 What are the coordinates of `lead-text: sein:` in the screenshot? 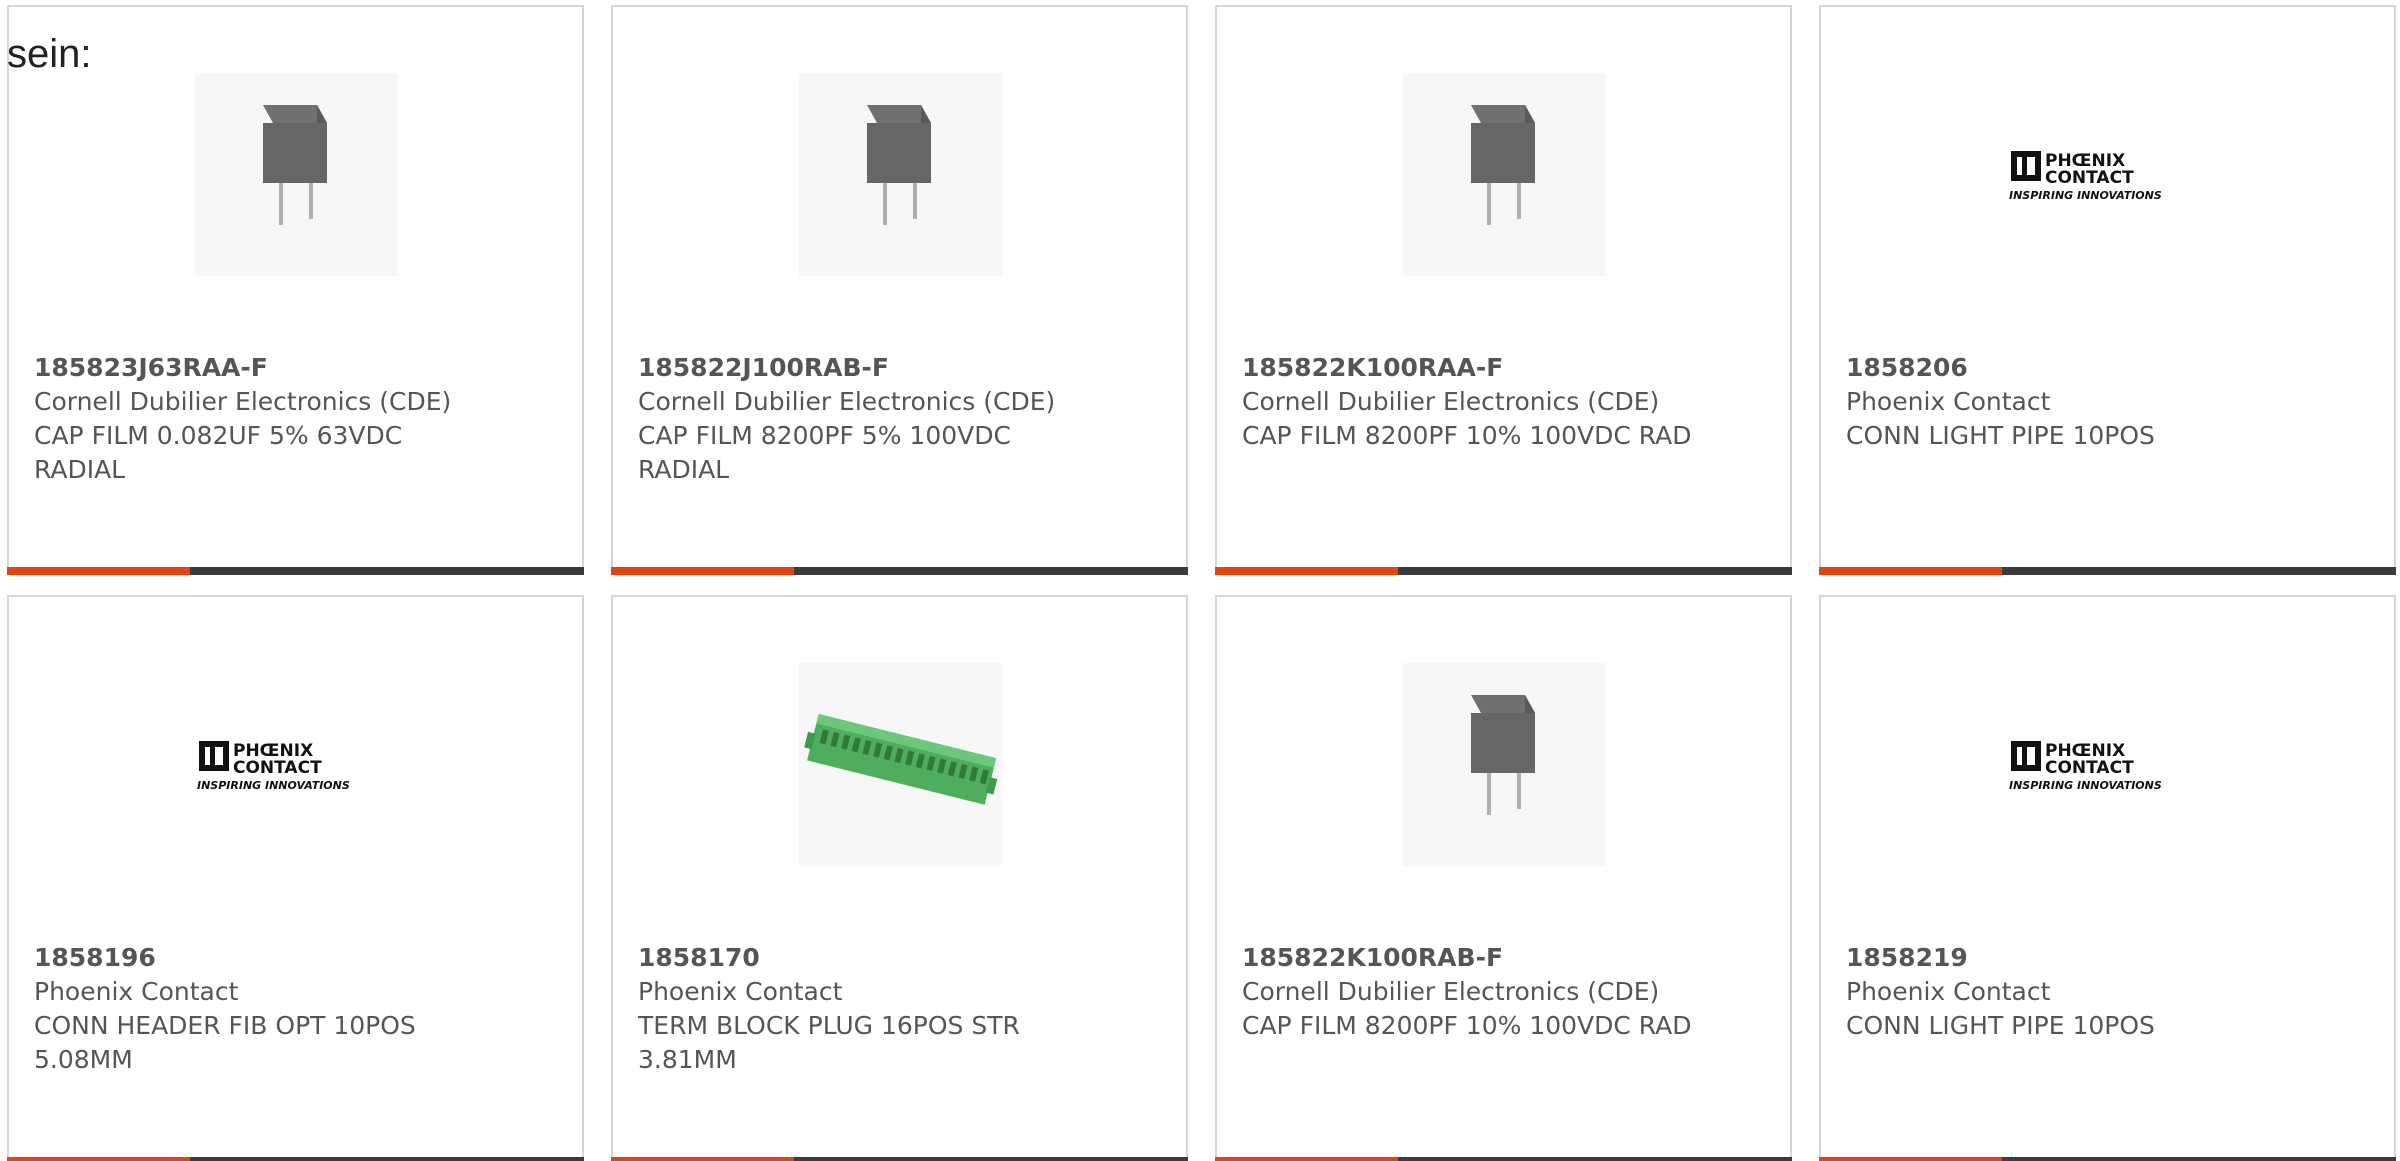 It's located at (49, 54).